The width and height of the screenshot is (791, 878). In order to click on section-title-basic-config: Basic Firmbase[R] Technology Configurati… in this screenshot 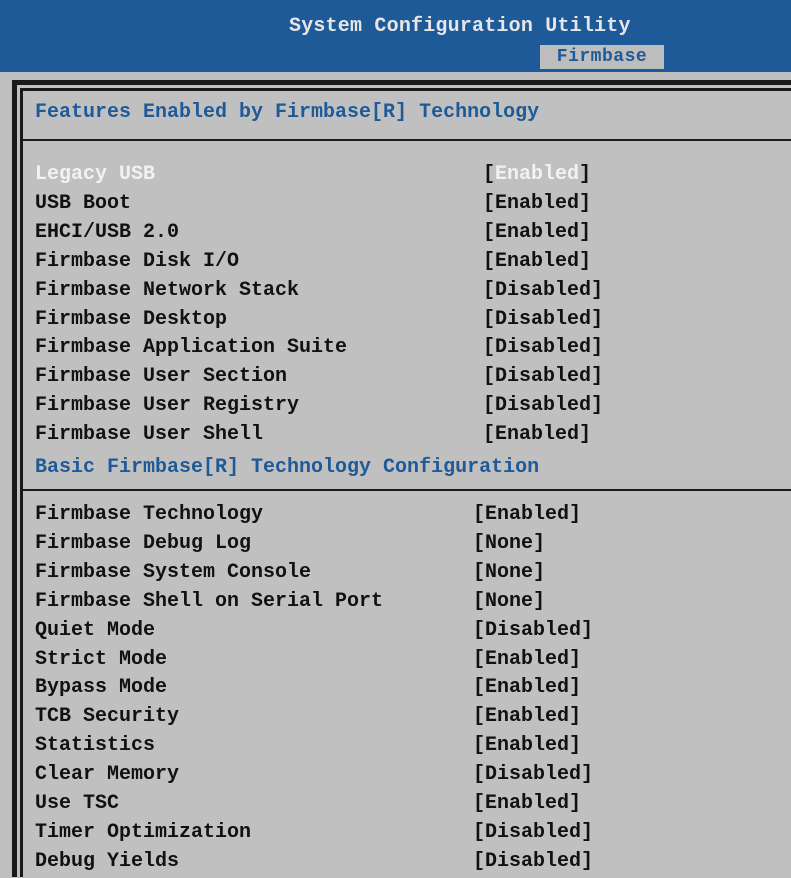, I will do `click(287, 467)`.